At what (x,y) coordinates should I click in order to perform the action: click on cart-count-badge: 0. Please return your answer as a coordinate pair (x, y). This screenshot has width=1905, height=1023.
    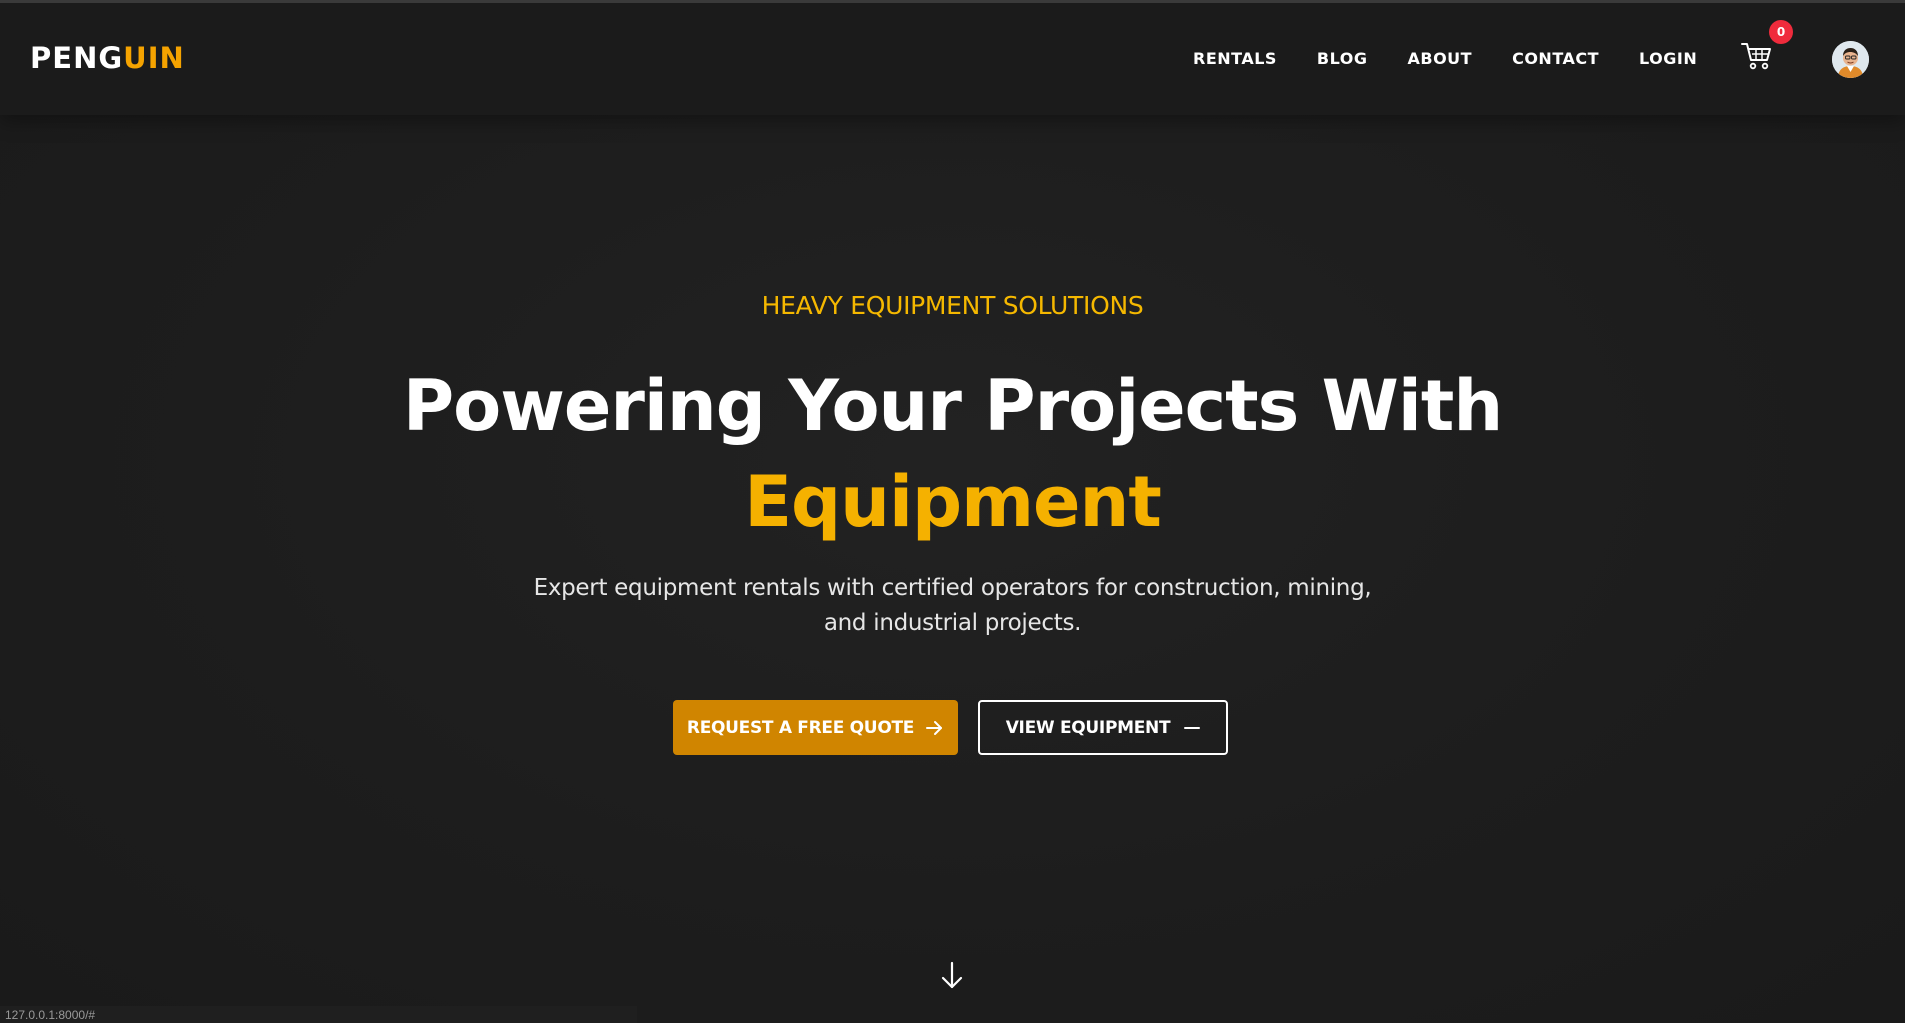
    Looking at the image, I should click on (1781, 32).